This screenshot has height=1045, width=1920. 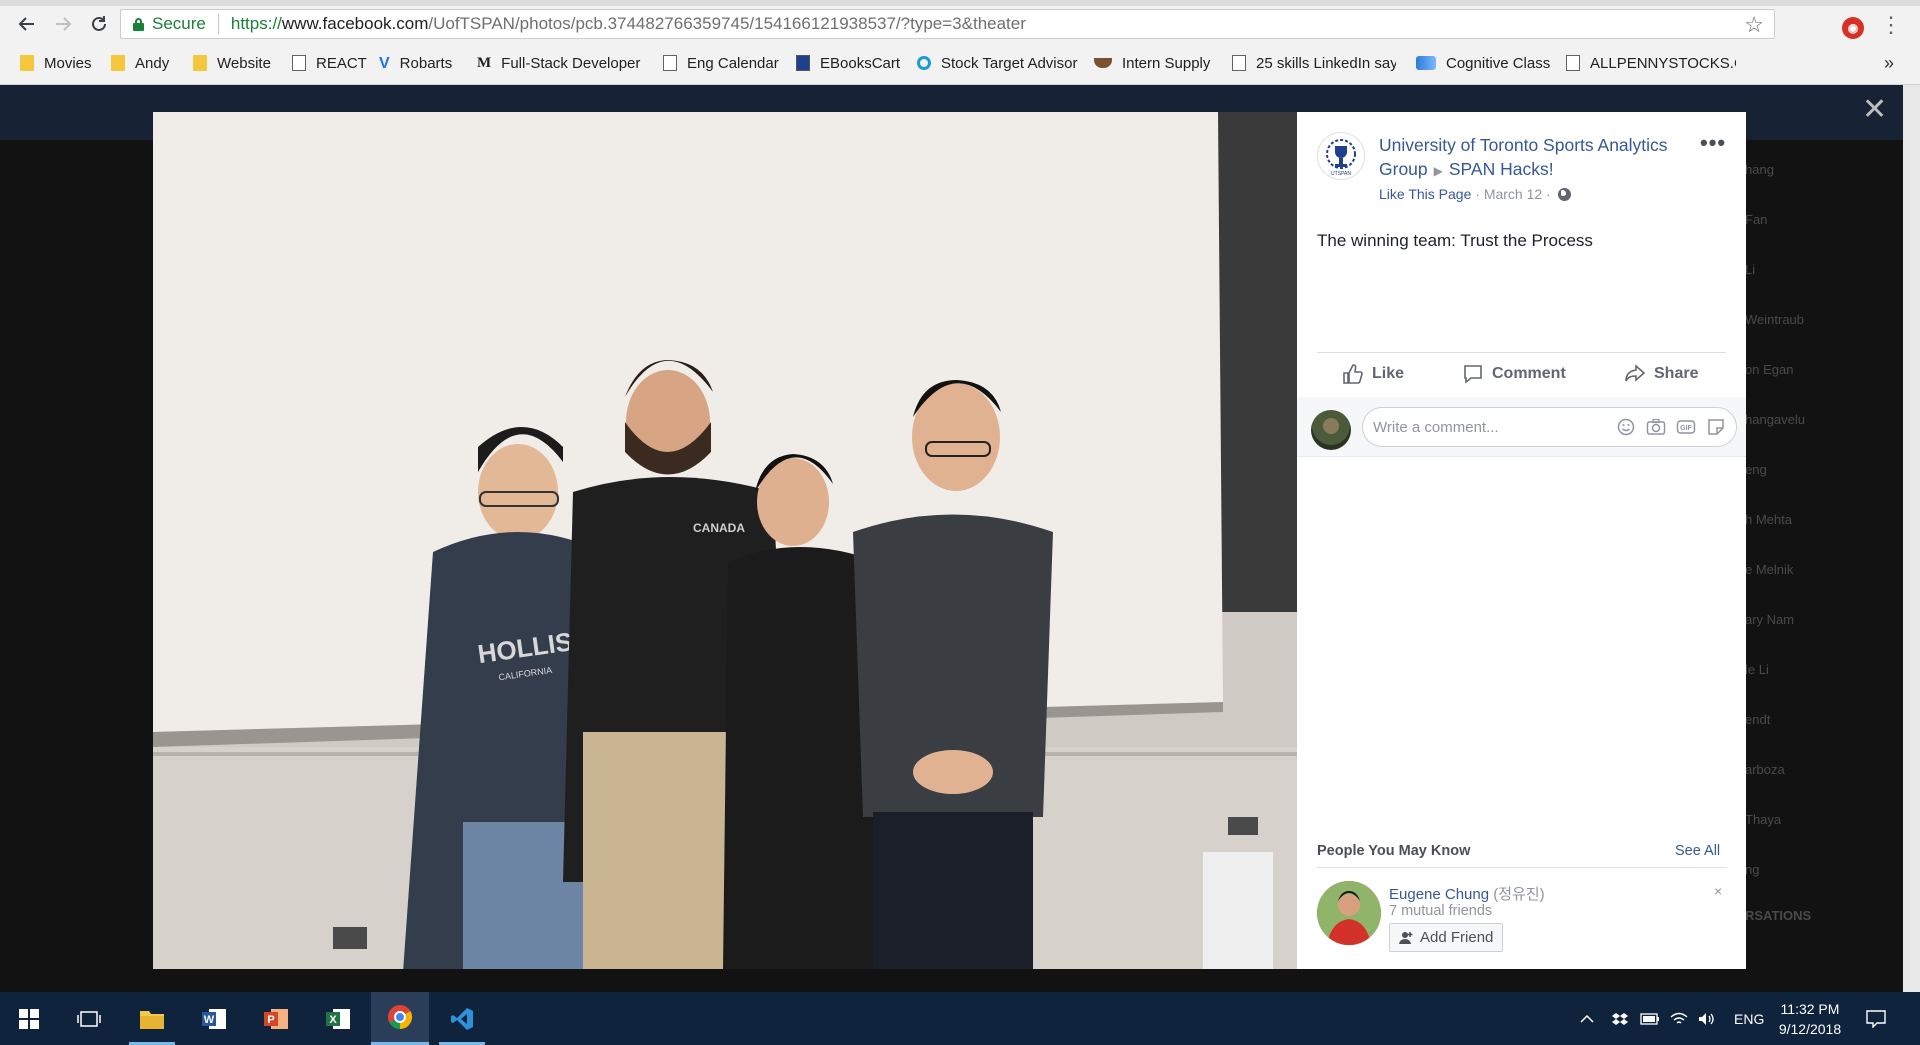 What do you see at coordinates (1769, 369) in the screenshot?
I see `chat-contact: on Egan` at bounding box center [1769, 369].